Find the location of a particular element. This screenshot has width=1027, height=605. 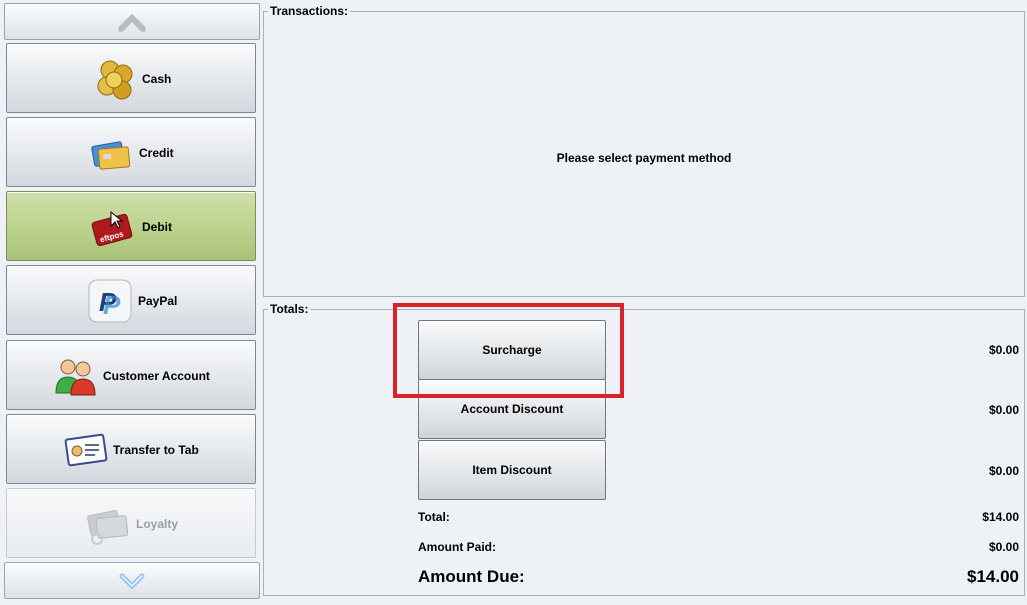

amount-due-label: Amount Due: is located at coordinates (471, 576).